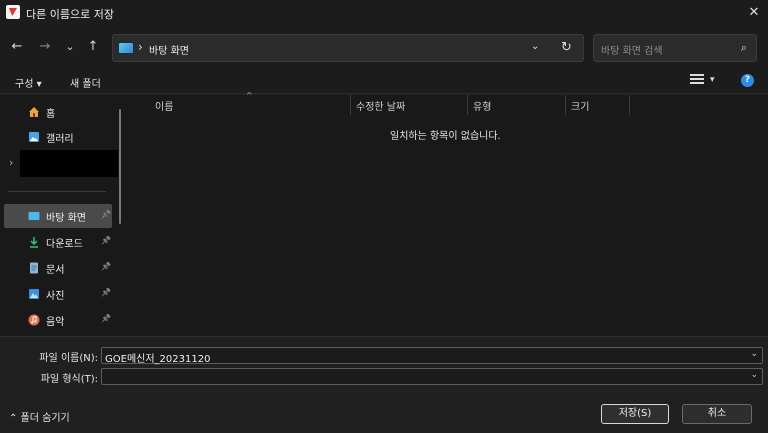 Image resolution: width=768 pixels, height=433 pixels. I want to click on expand-chevron-icon: ›, so click(11, 162).